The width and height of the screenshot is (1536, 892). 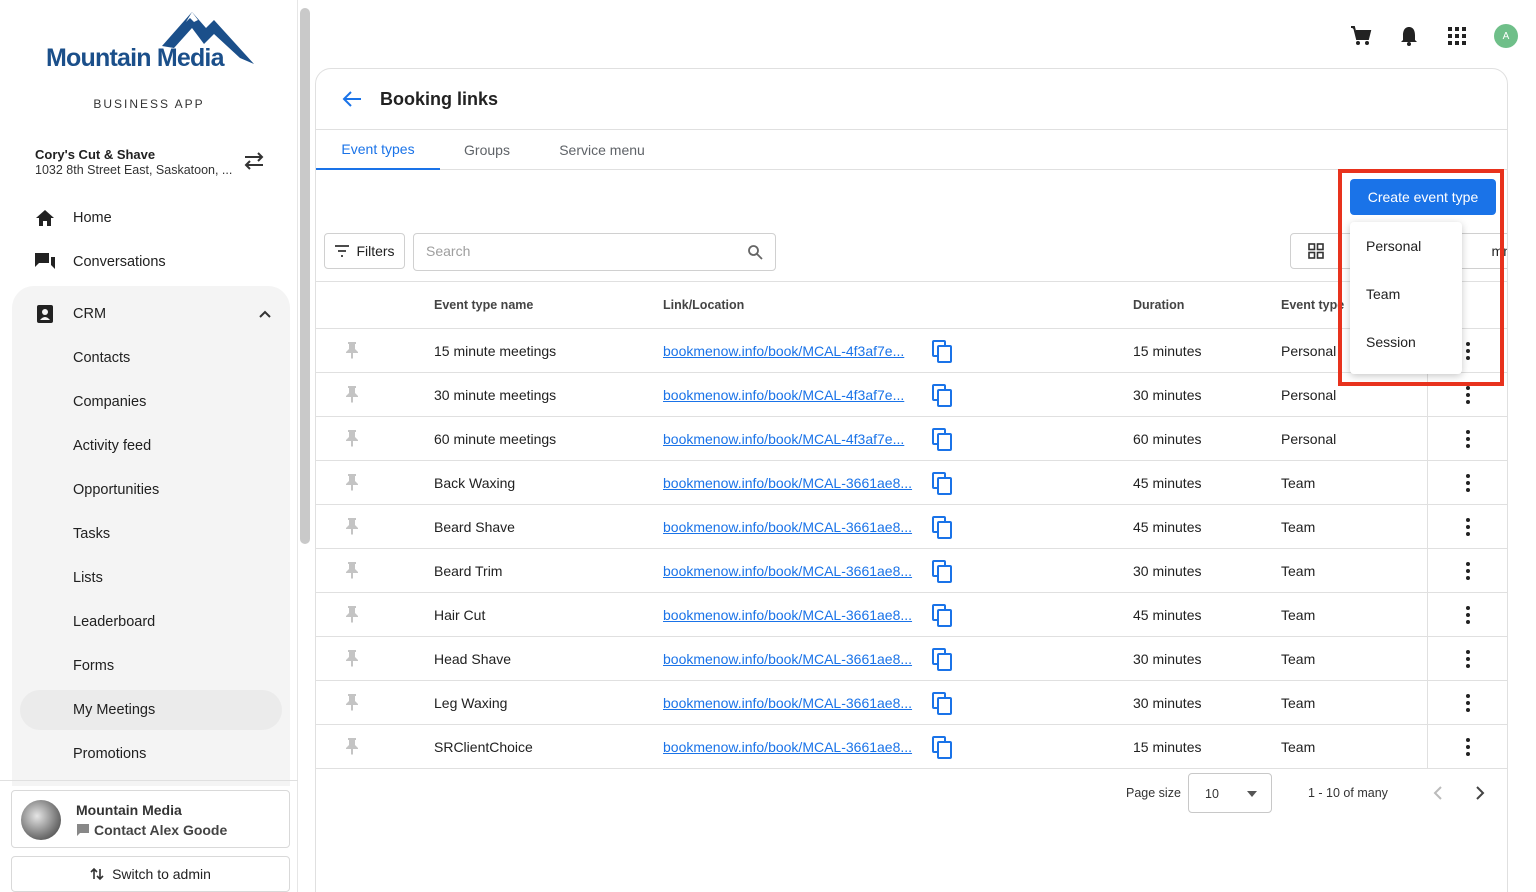 What do you see at coordinates (151, 314) in the screenshot?
I see `nav-crm: CRM` at bounding box center [151, 314].